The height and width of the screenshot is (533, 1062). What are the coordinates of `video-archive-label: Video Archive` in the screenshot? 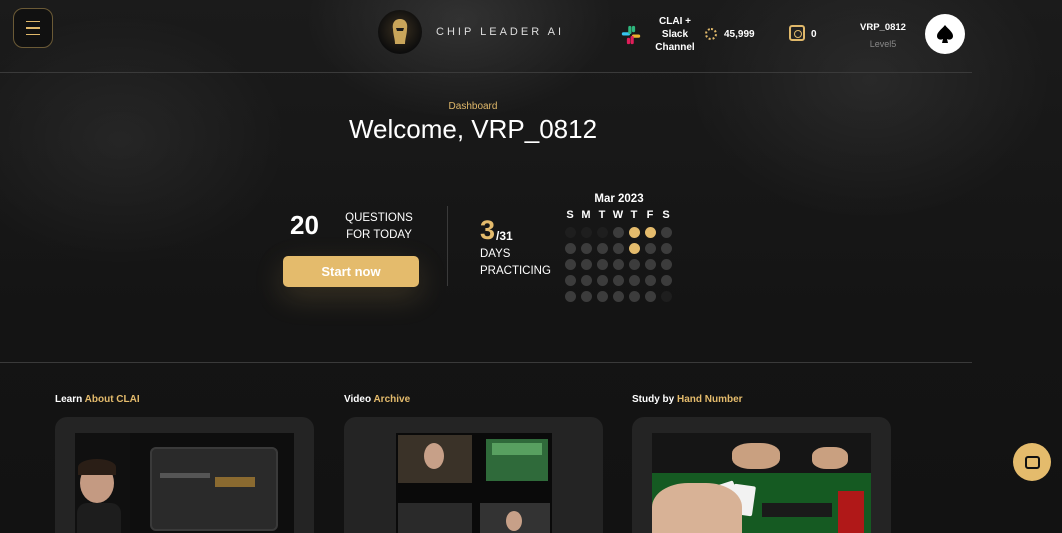 It's located at (377, 399).